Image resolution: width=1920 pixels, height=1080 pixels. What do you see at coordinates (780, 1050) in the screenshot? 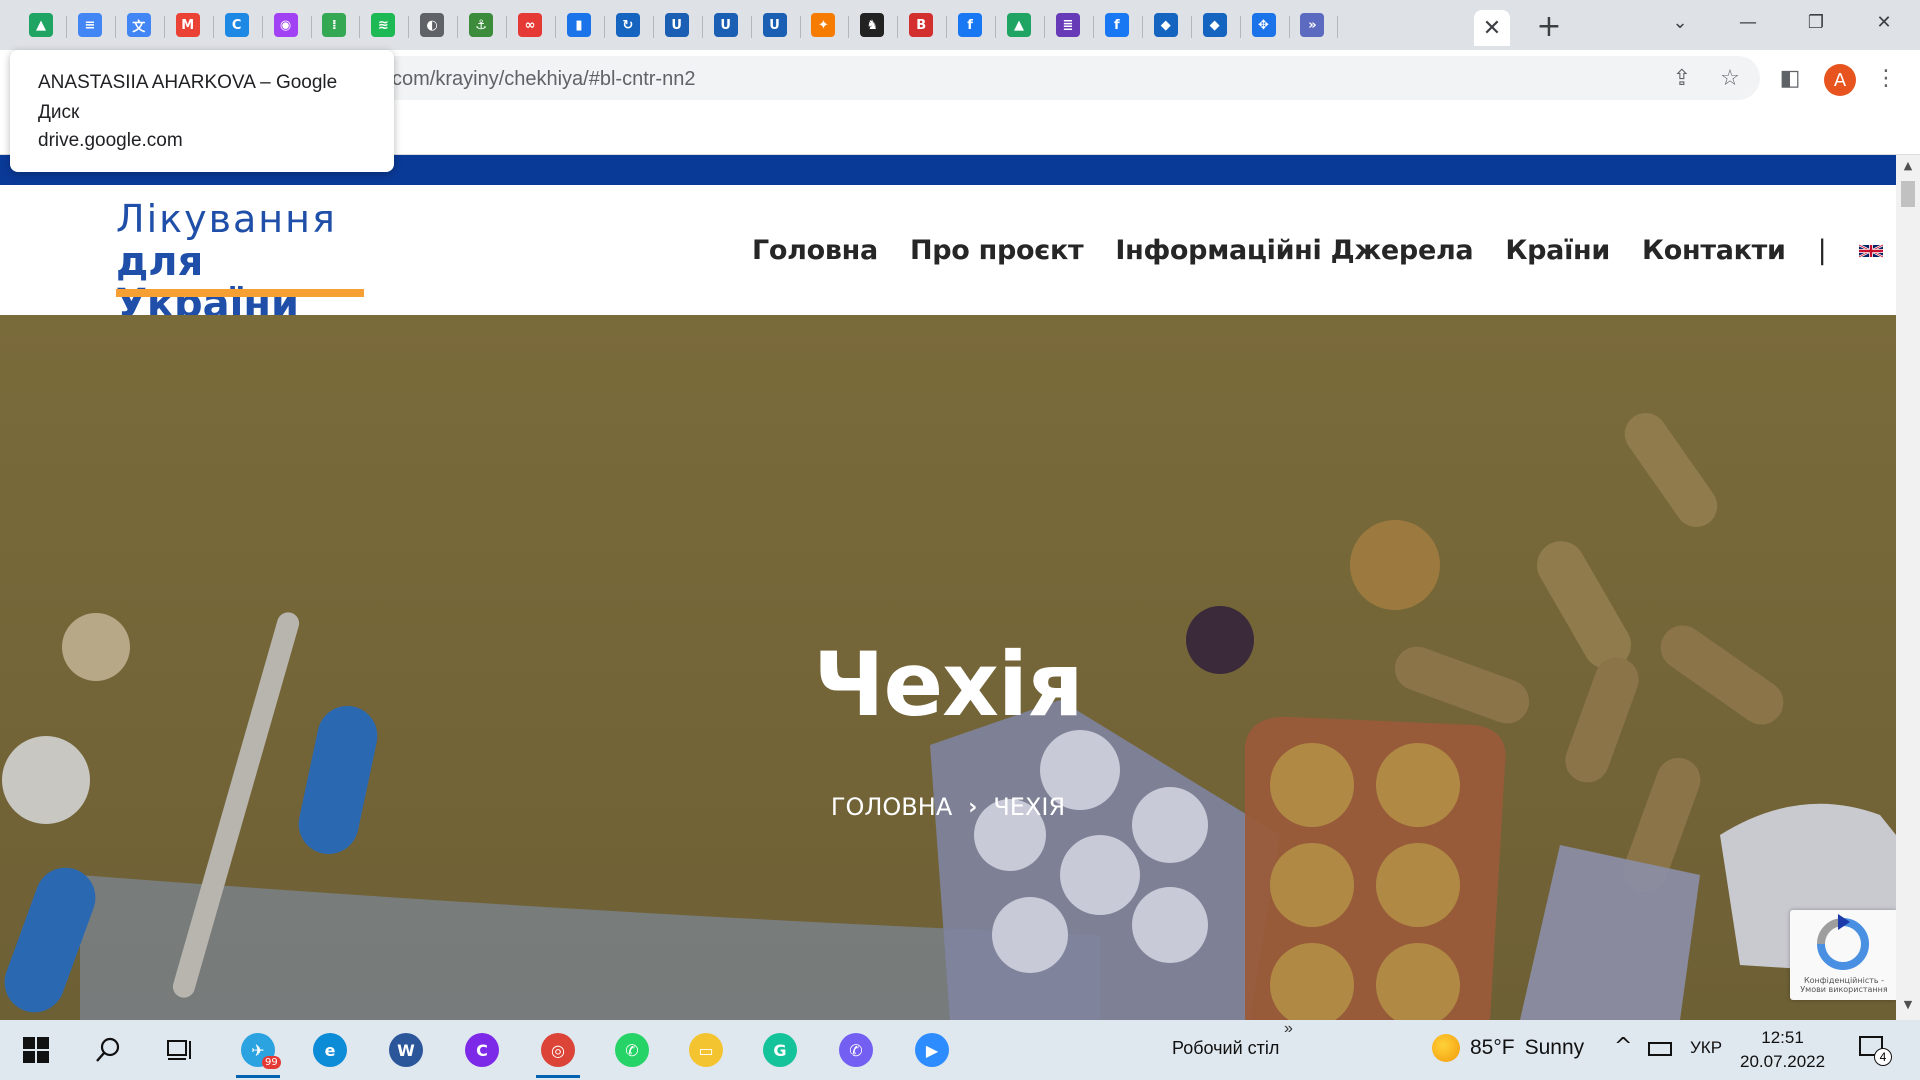
I see `grammarly-taskbar-button: G` at bounding box center [780, 1050].